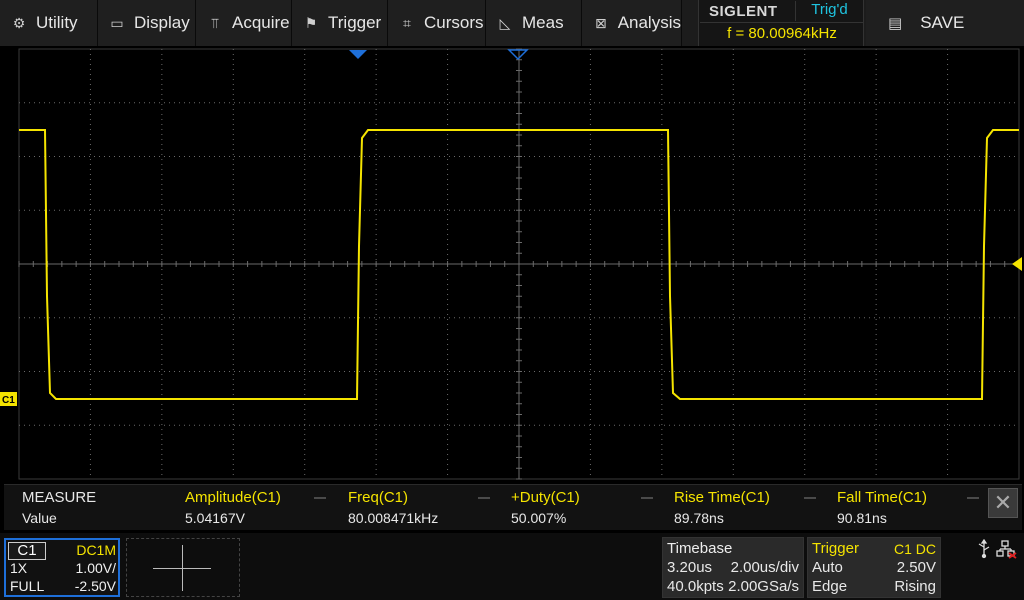  I want to click on channel-bandwidth: FULL, so click(27, 586).